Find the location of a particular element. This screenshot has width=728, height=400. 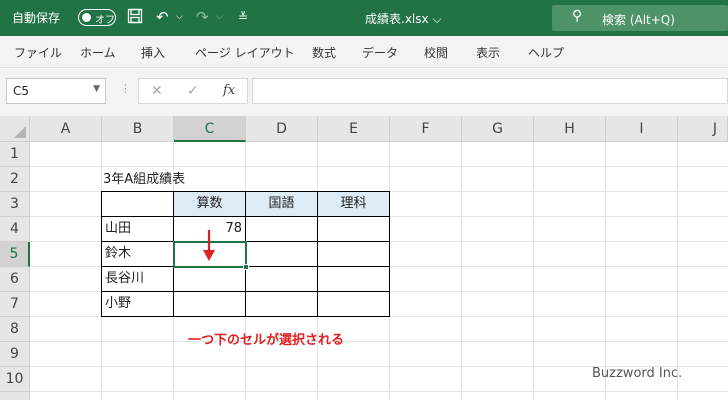

ribbon-tabs: ファイル ホーム 挿入 ページ レイアウト 数式 データ 校閲 表示 ヘルプ is located at coordinates (364, 52).